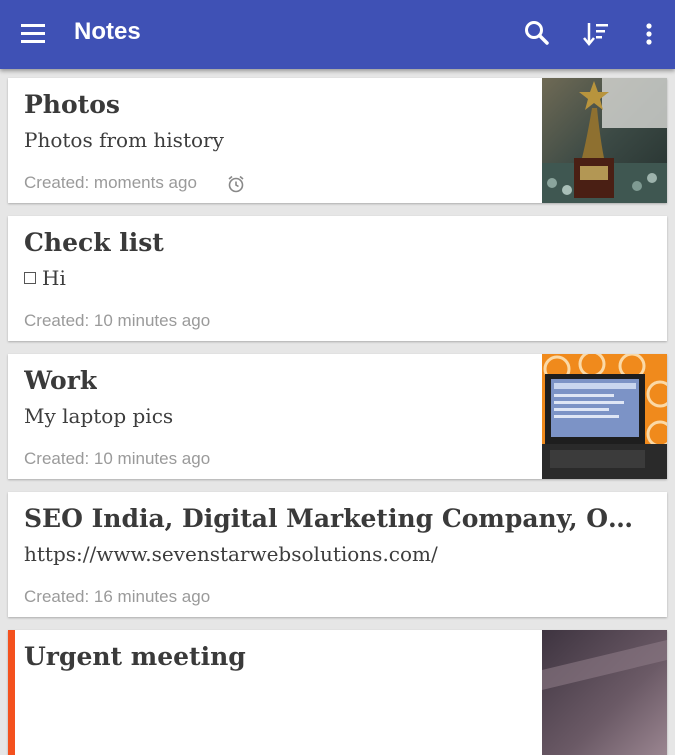 The width and height of the screenshot is (675, 755). I want to click on checklist-item: Hi, so click(45, 278).